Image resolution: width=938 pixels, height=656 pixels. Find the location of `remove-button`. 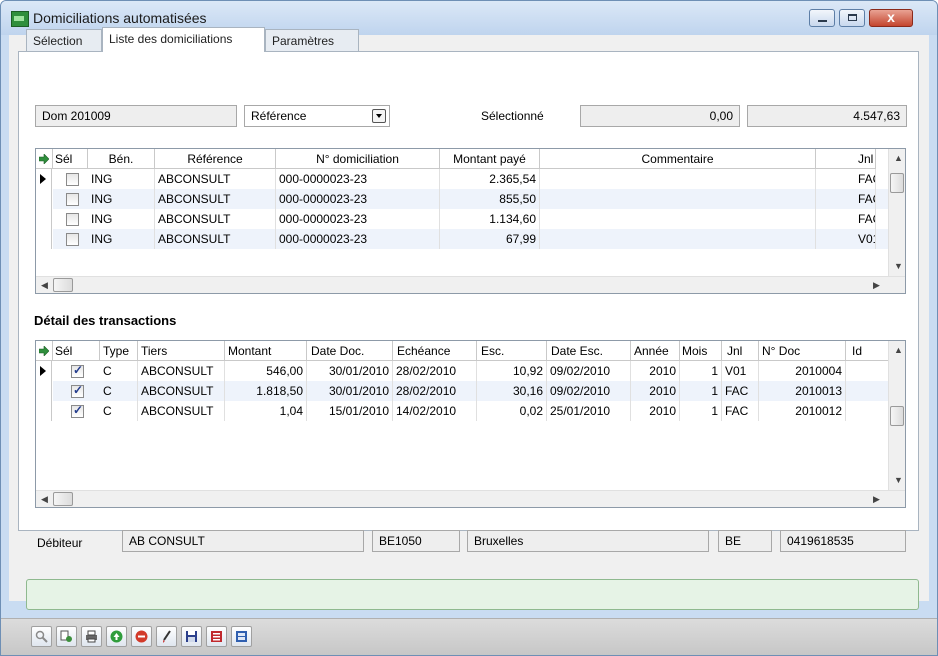

remove-button is located at coordinates (141, 636).